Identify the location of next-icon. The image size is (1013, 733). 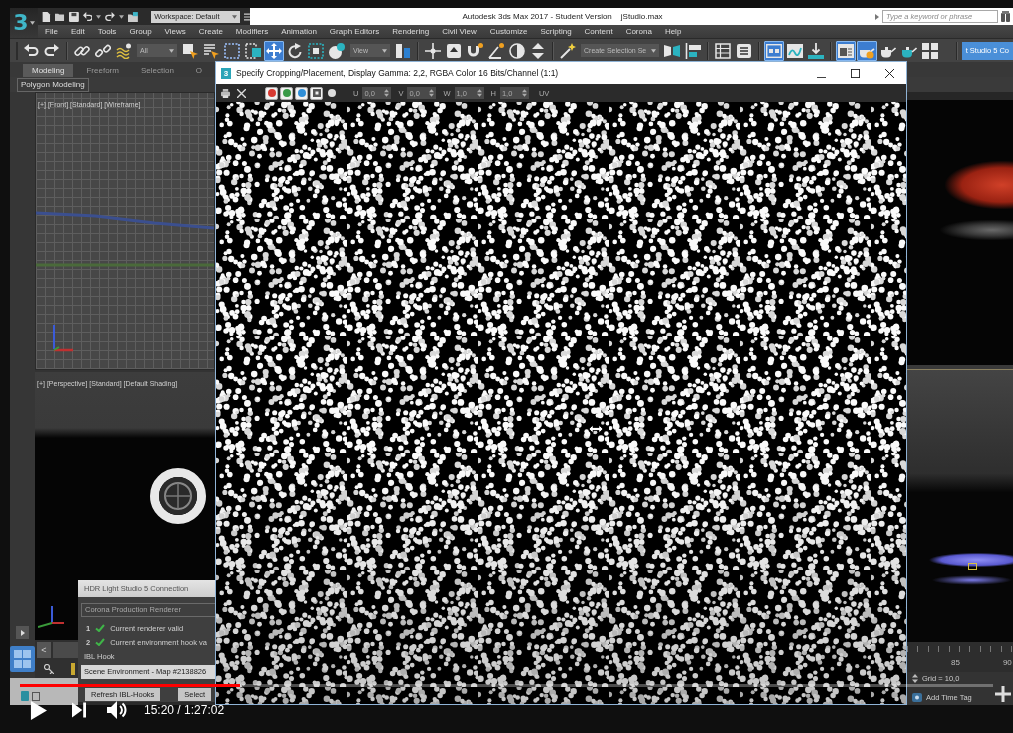
(79, 710).